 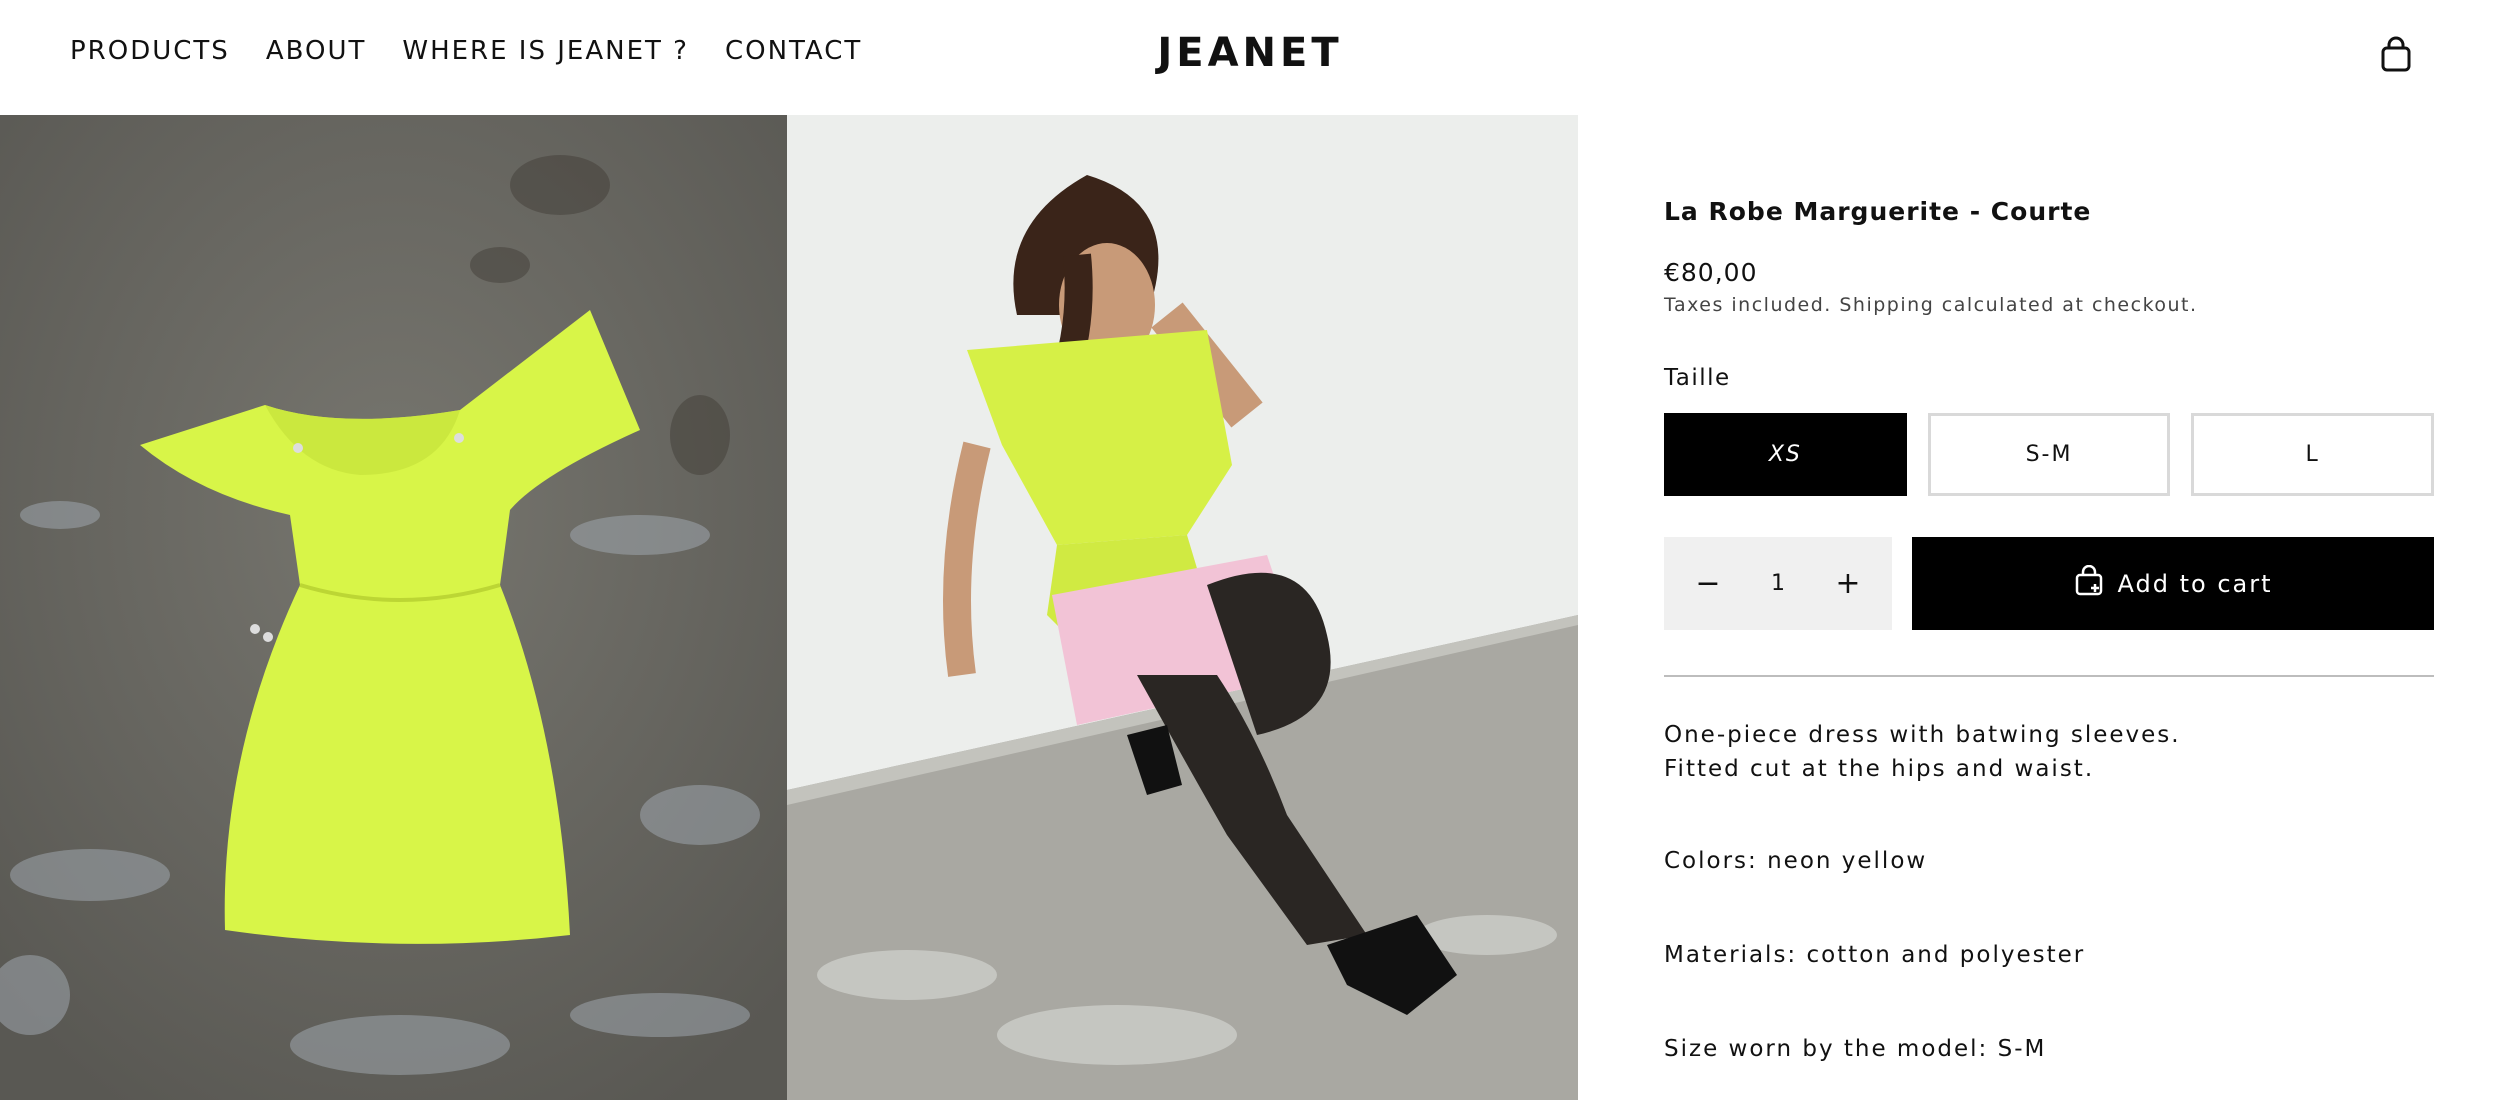 What do you see at coordinates (2313, 454) in the screenshot?
I see `size-option-l: L` at bounding box center [2313, 454].